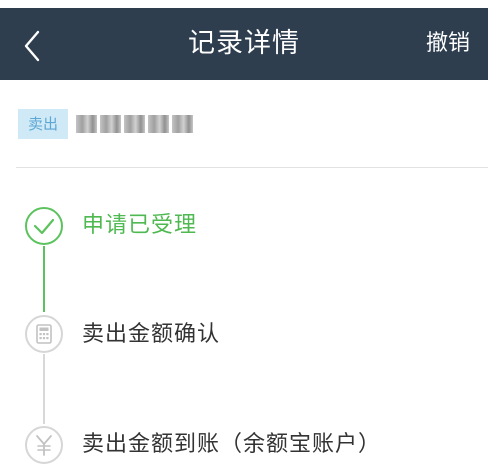  Describe the element at coordinates (244, 4) in the screenshot. I see `status-strip` at that location.